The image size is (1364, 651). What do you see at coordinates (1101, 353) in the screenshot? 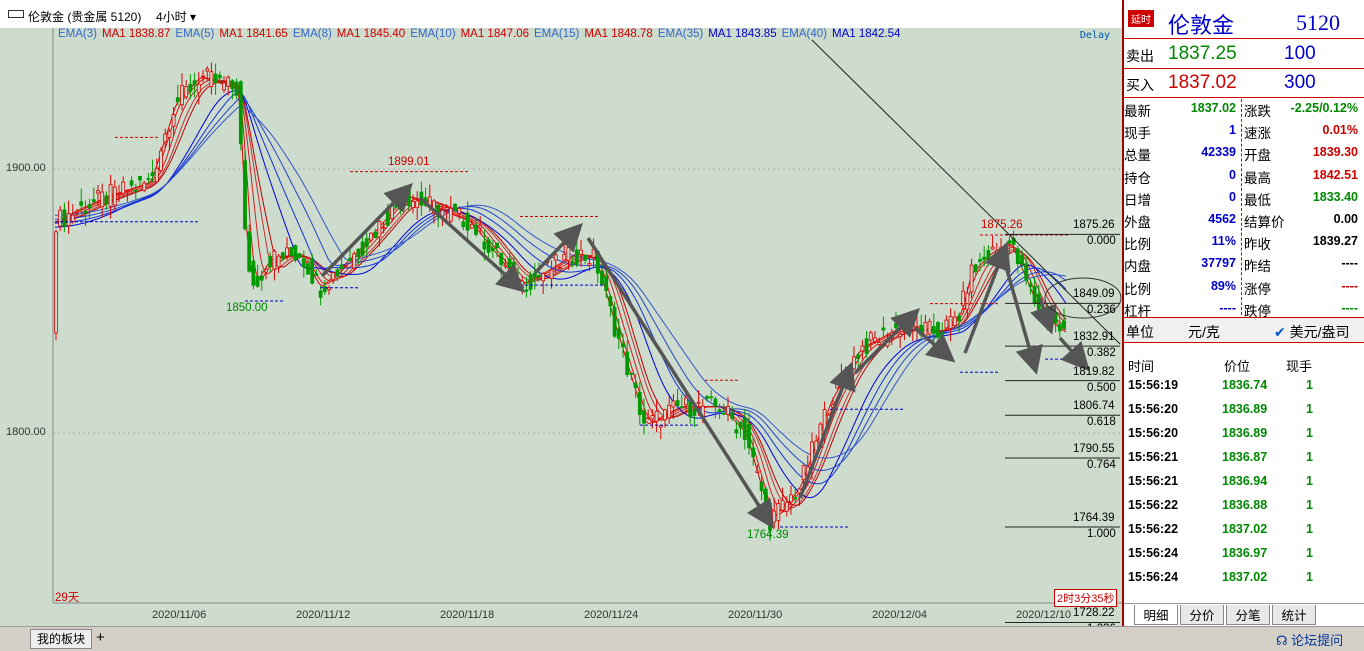
I see `fib-ratio-2: 0.382` at bounding box center [1101, 353].